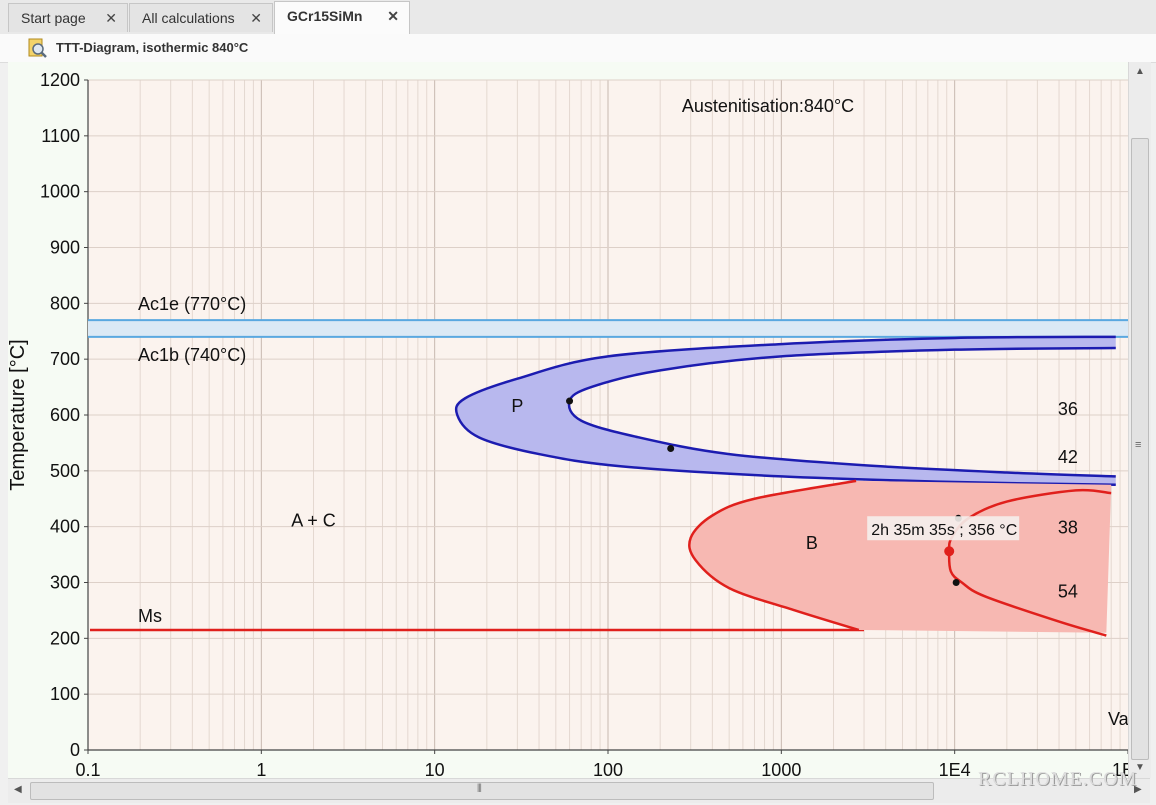 The width and height of the screenshot is (1156, 805). What do you see at coordinates (53, 18) in the screenshot?
I see `tab-label: Start page` at bounding box center [53, 18].